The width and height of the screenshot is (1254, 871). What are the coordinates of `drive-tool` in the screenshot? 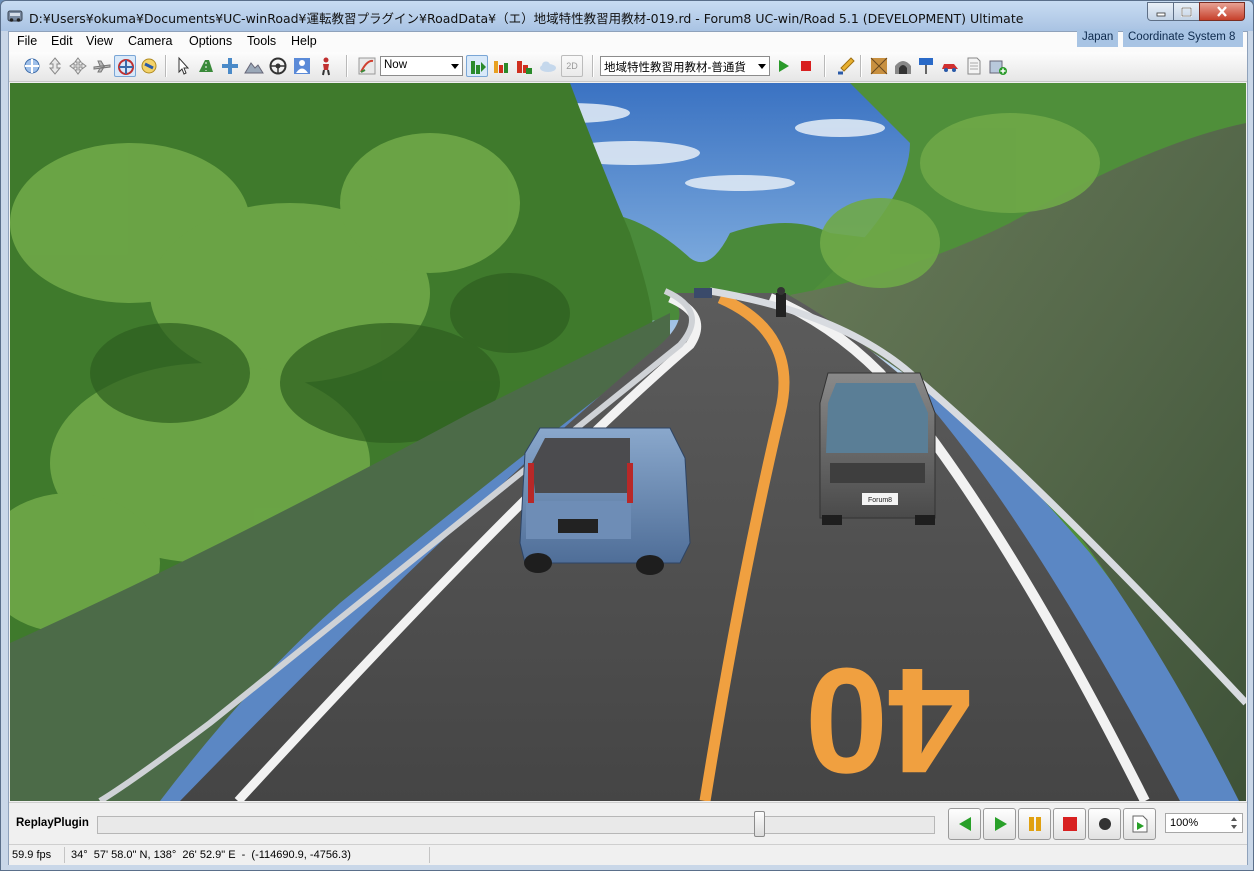 It's located at (302, 66).